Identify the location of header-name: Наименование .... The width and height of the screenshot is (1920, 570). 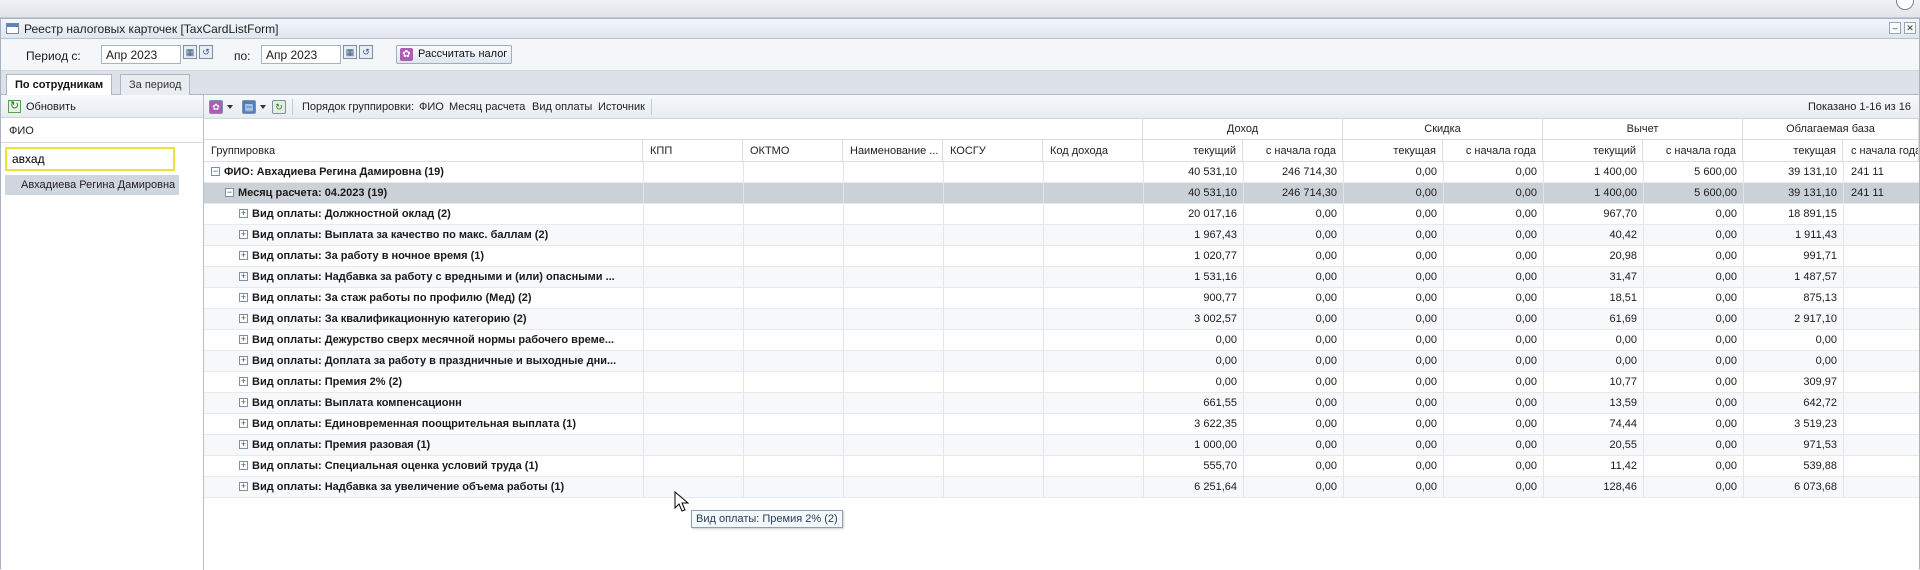
(893, 151).